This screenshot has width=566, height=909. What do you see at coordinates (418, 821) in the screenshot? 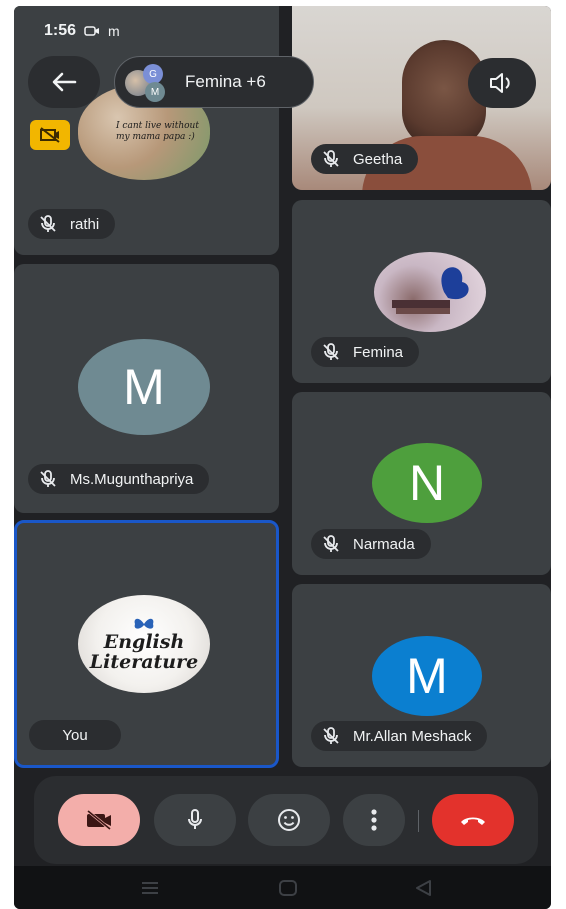
I see `controls-divider` at bounding box center [418, 821].